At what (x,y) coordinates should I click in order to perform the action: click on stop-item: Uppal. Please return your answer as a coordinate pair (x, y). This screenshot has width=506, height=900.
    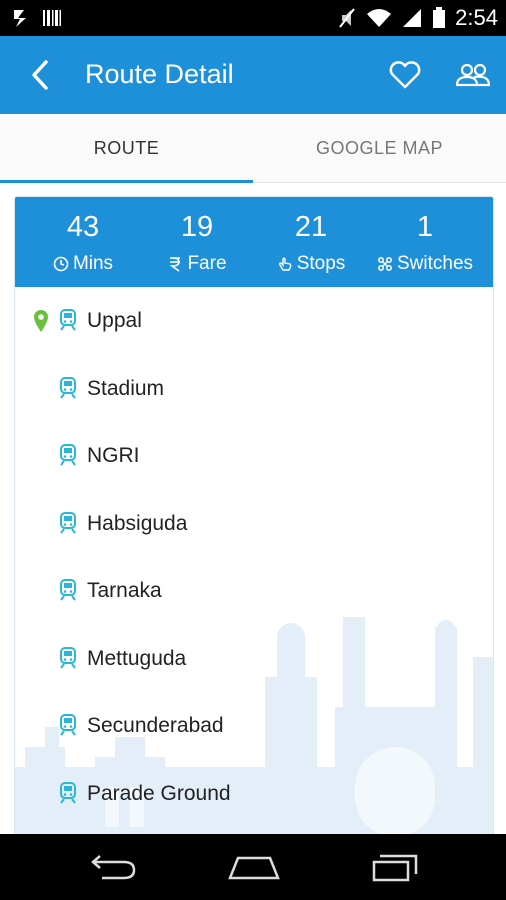
    Looking at the image, I should click on (254, 321).